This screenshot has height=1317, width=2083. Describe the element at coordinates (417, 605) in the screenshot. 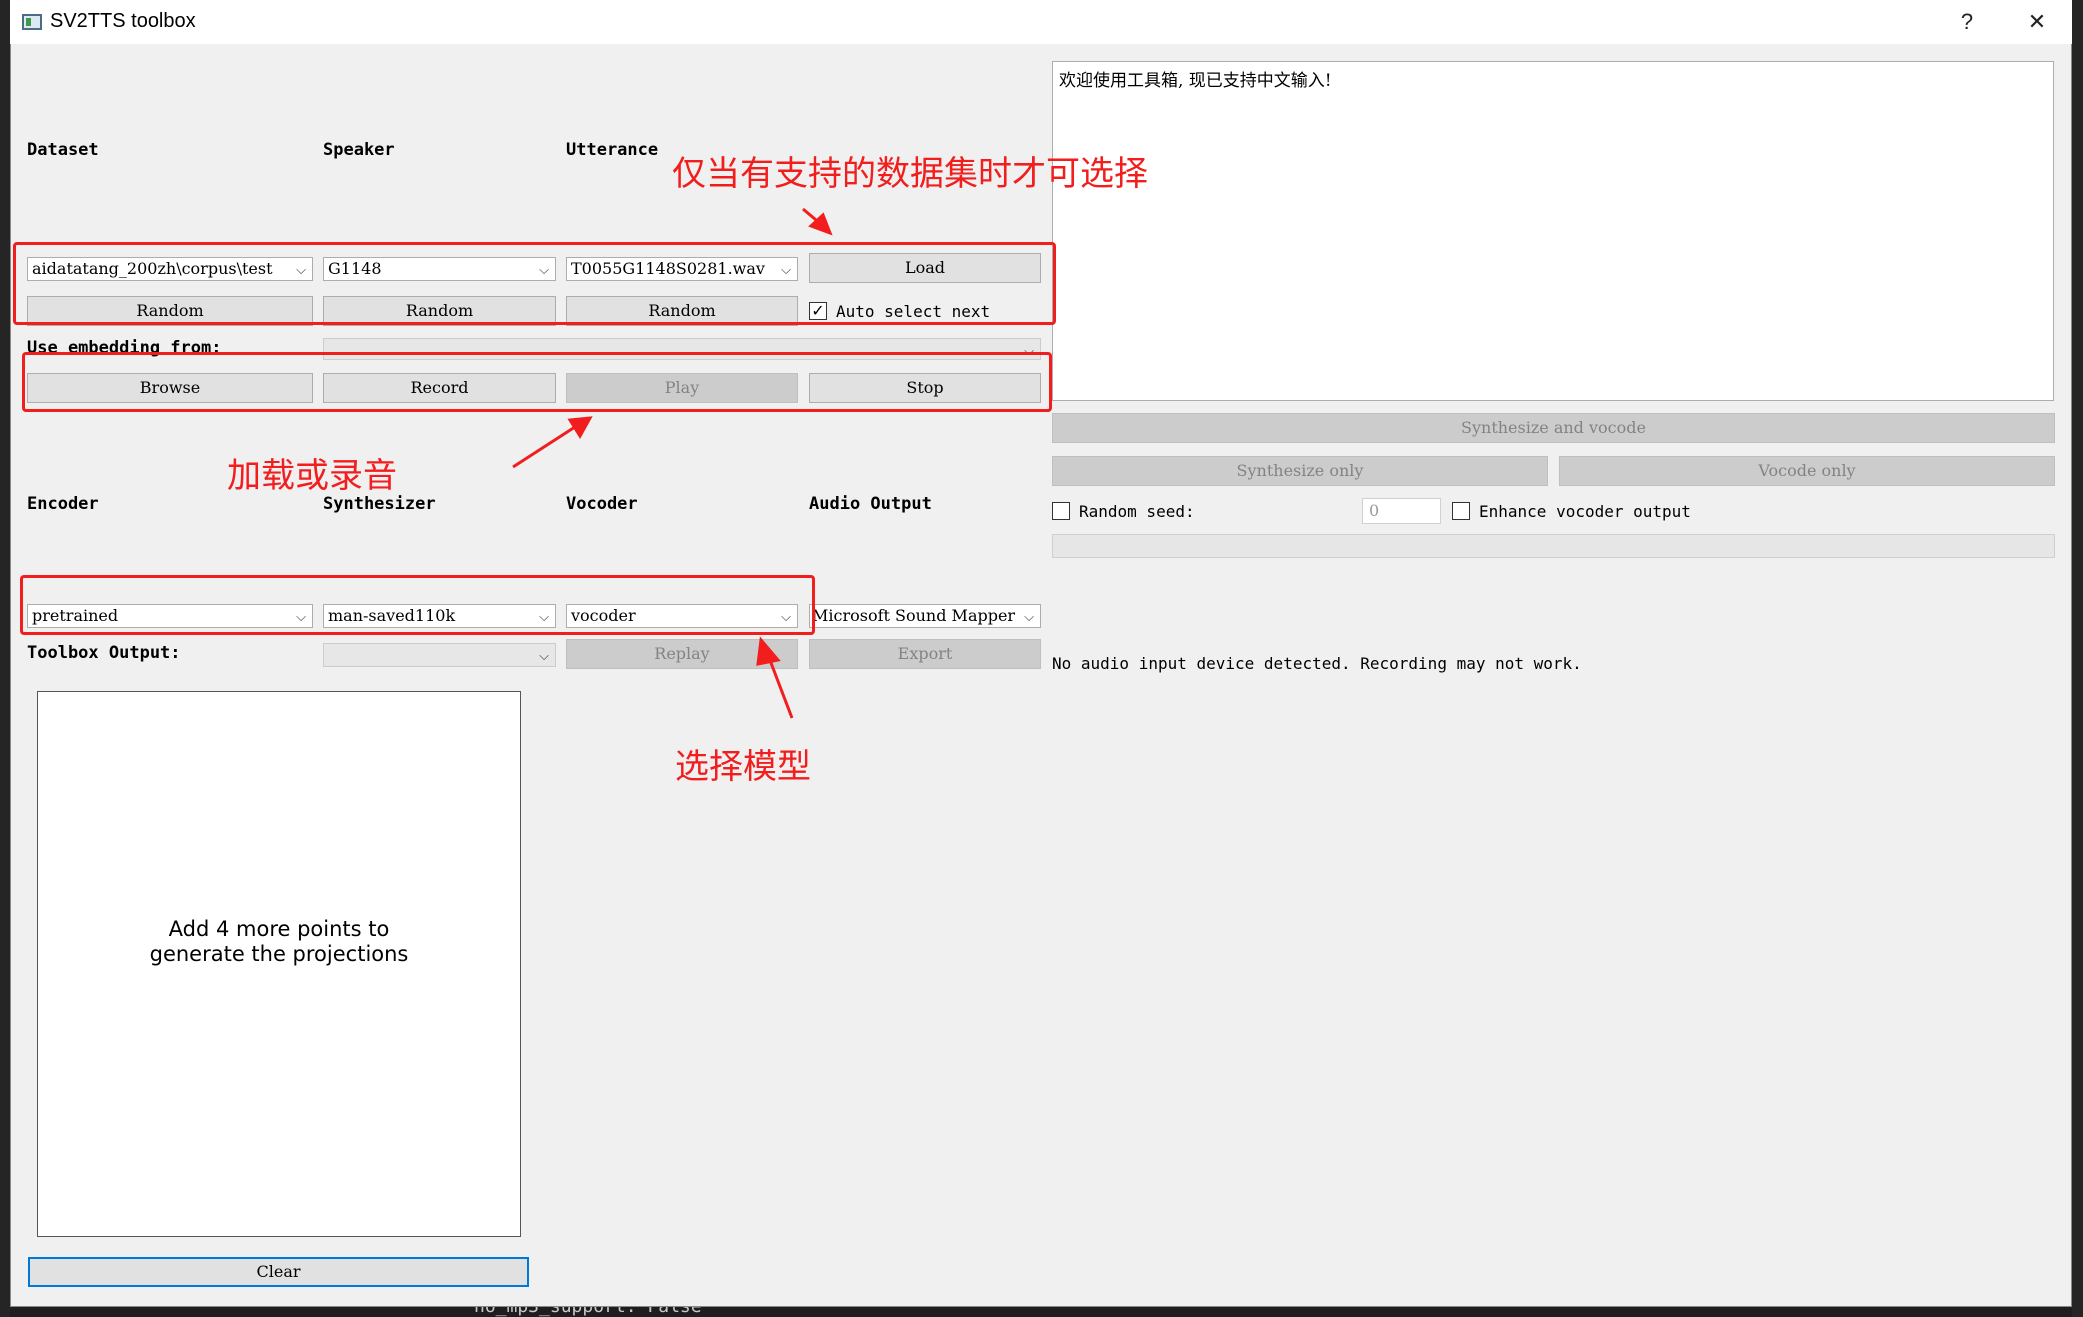

I see `annotation-box-model` at that location.